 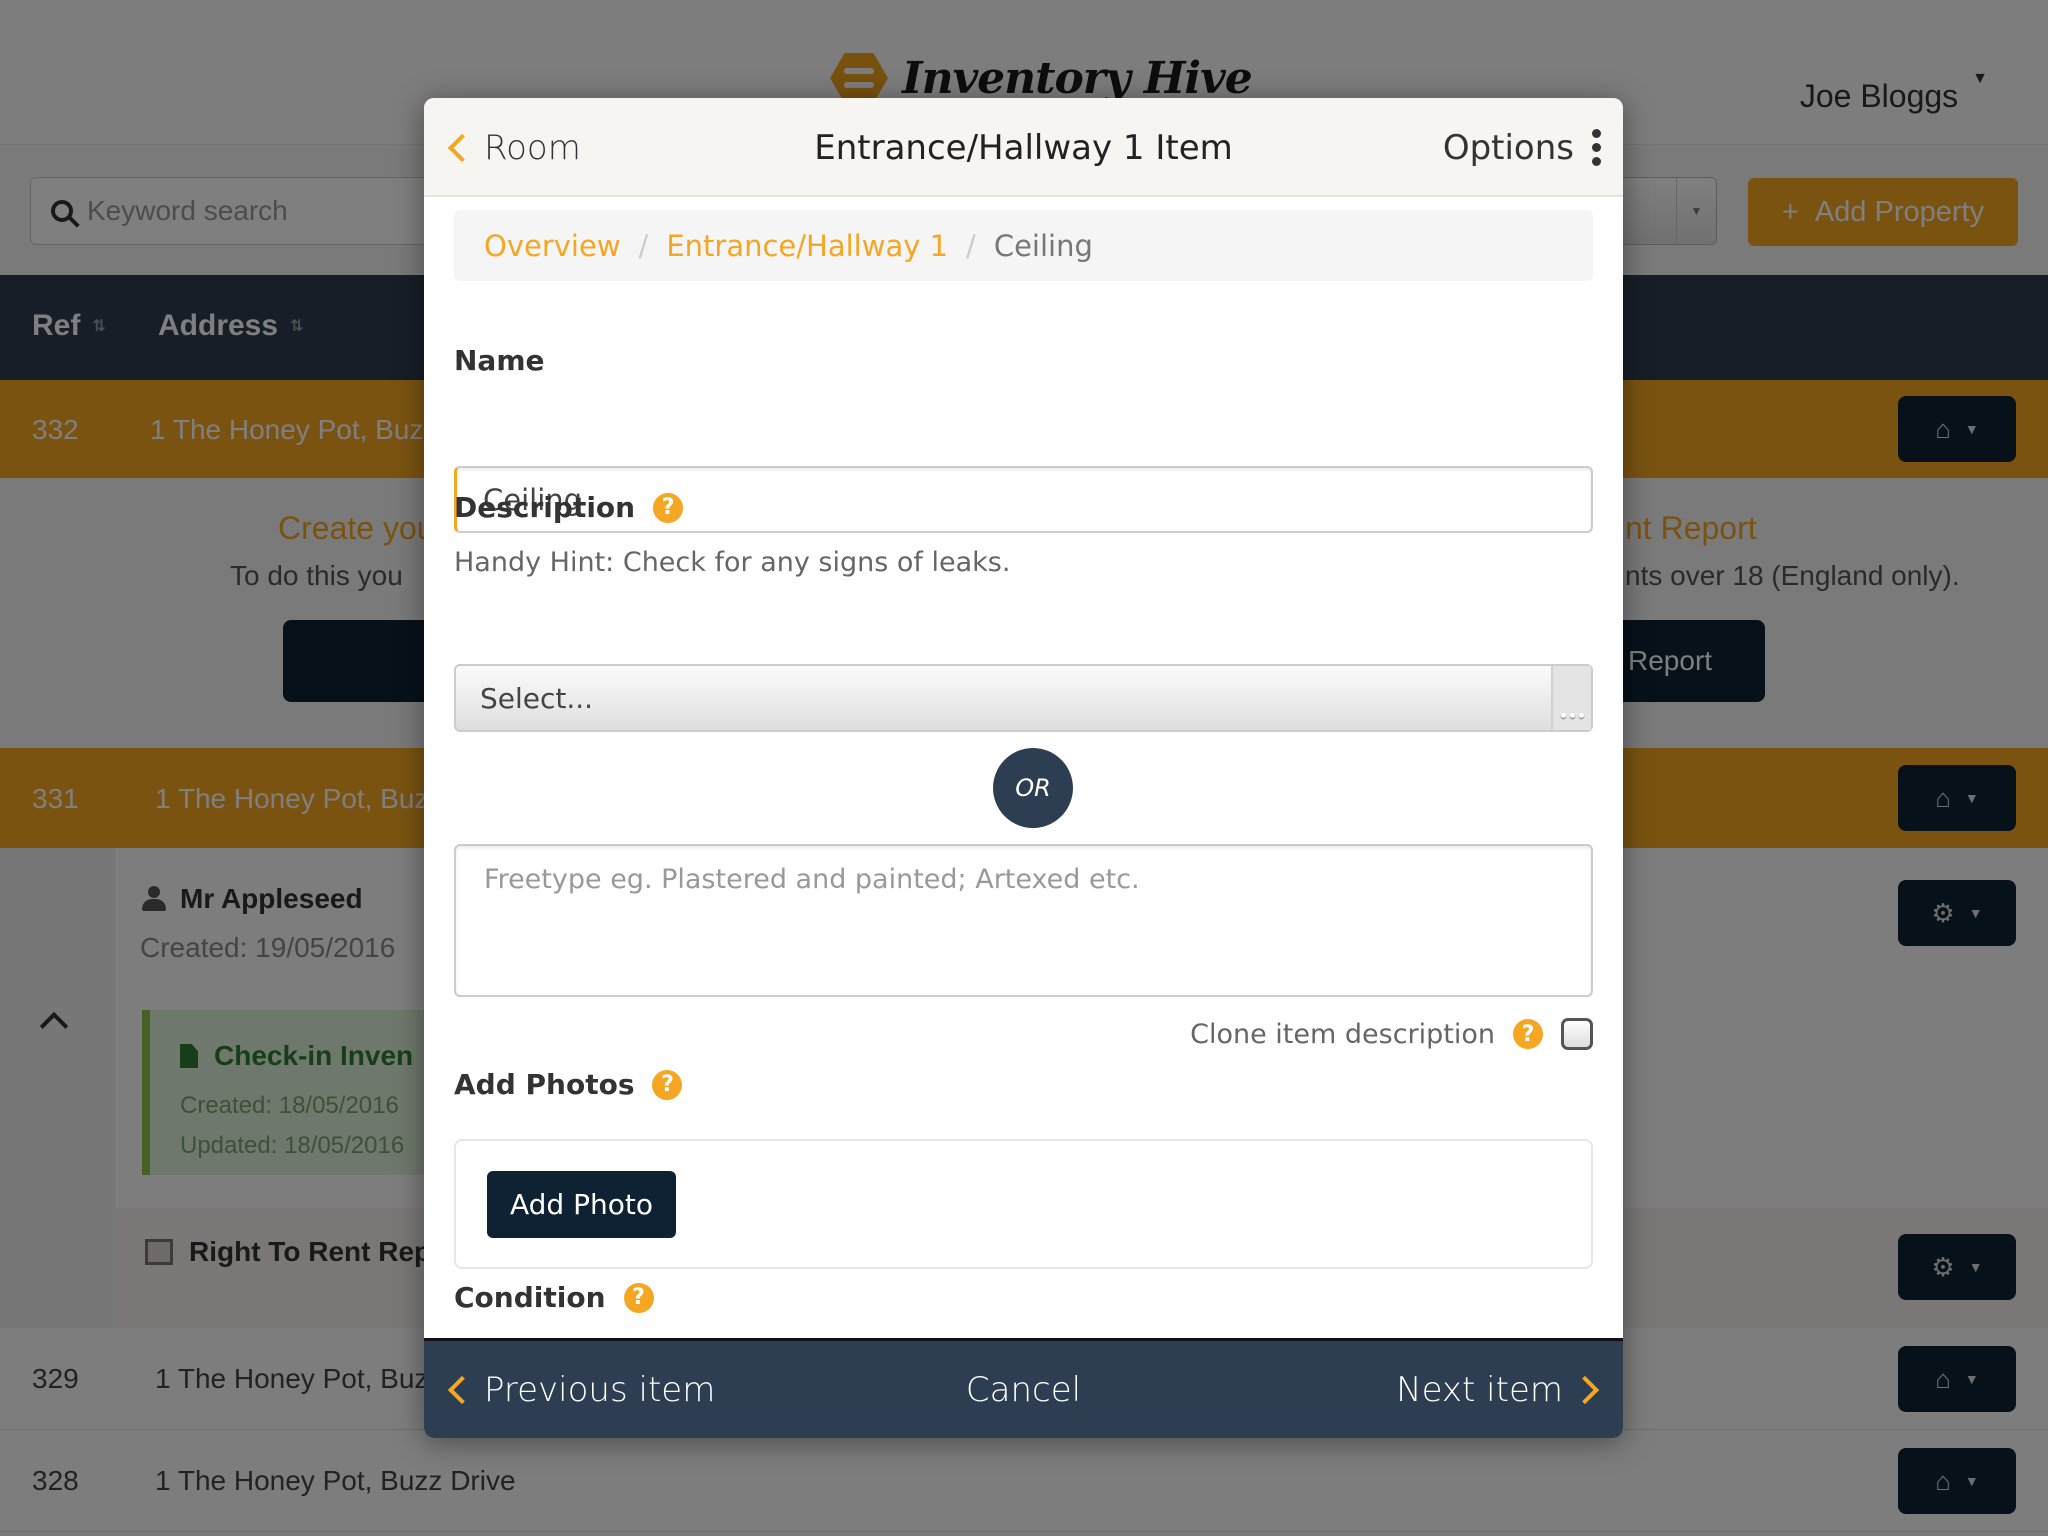 What do you see at coordinates (1023, 920) in the screenshot?
I see `freetype-description-textarea` at bounding box center [1023, 920].